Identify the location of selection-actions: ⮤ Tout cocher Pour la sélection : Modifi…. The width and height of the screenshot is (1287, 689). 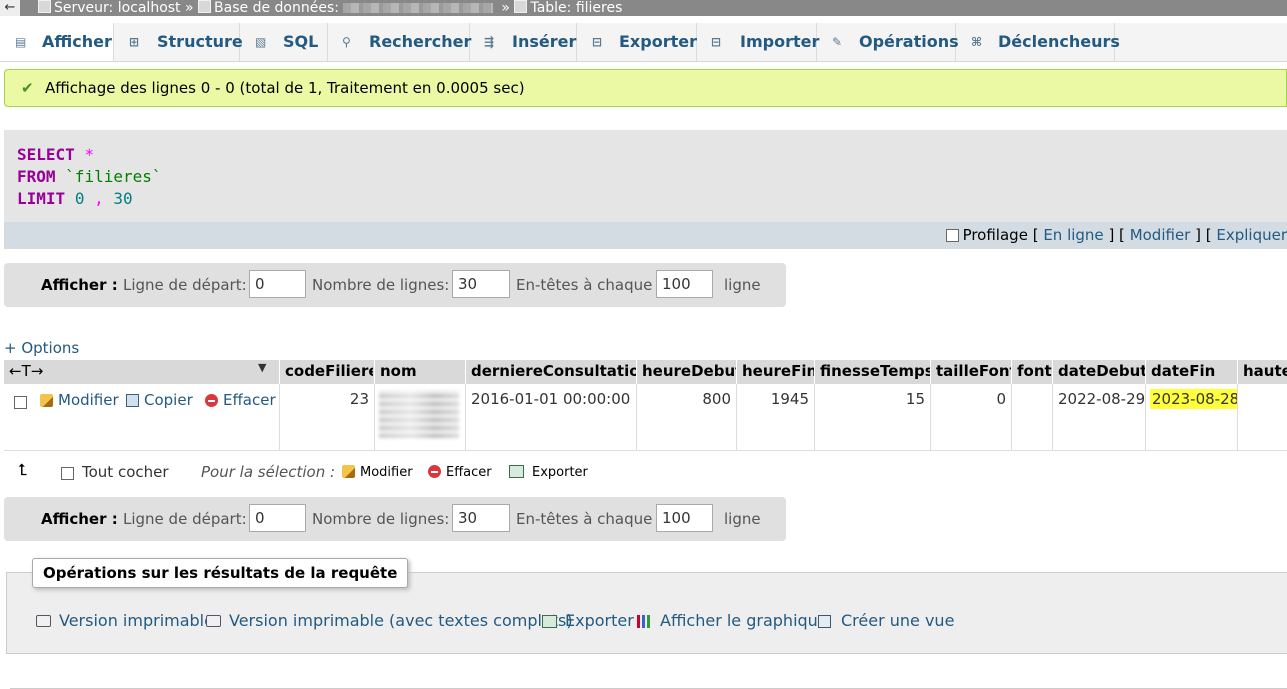
(350, 473).